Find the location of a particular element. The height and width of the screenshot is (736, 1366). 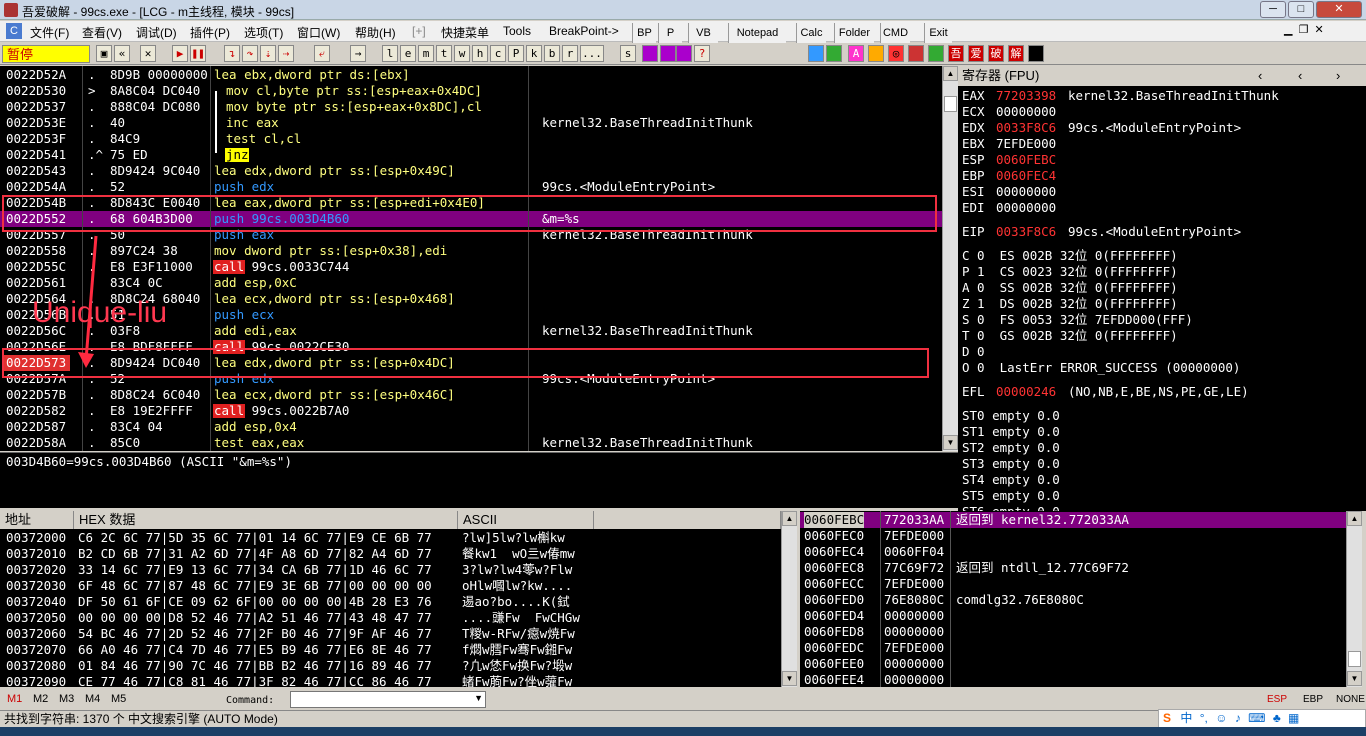

ime-chinese-icon: 中 is located at coordinates (1186, 718).